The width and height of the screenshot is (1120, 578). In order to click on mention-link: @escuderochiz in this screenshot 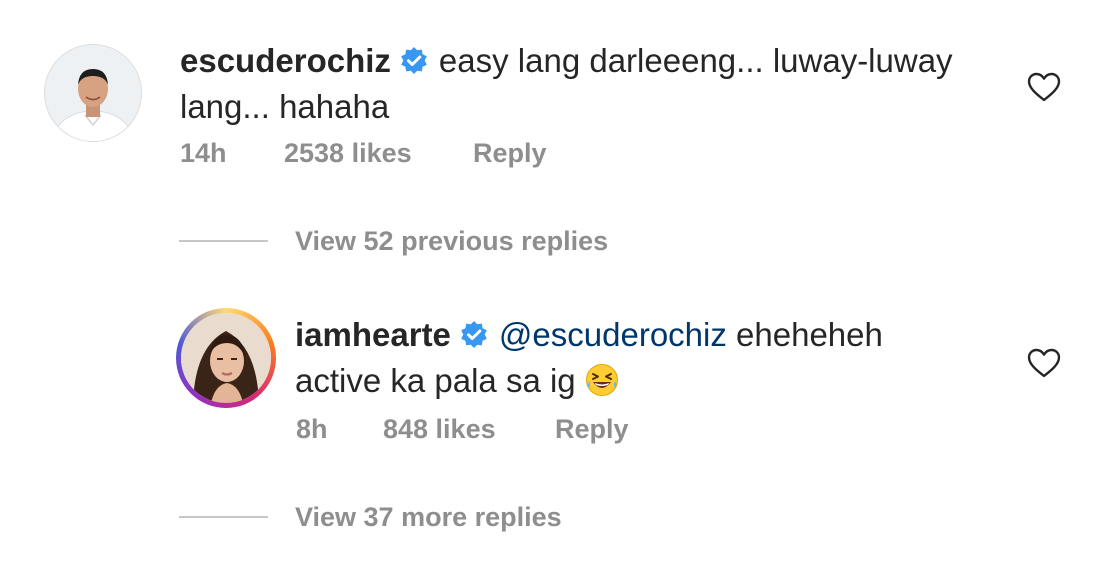, I will do `click(613, 334)`.